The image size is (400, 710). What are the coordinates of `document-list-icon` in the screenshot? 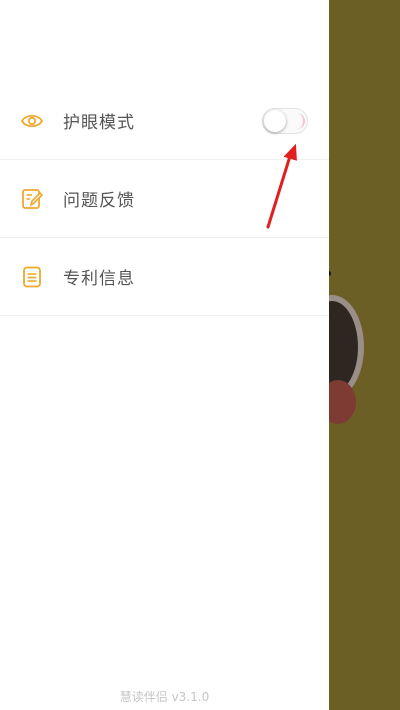 It's located at (32, 277).